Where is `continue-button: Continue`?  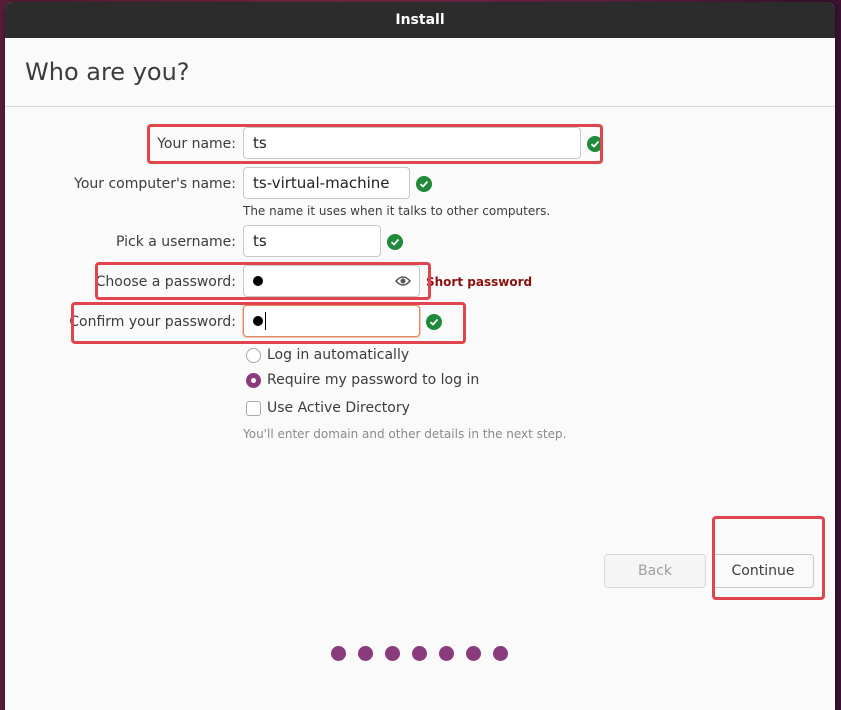 continue-button: Continue is located at coordinates (763, 571).